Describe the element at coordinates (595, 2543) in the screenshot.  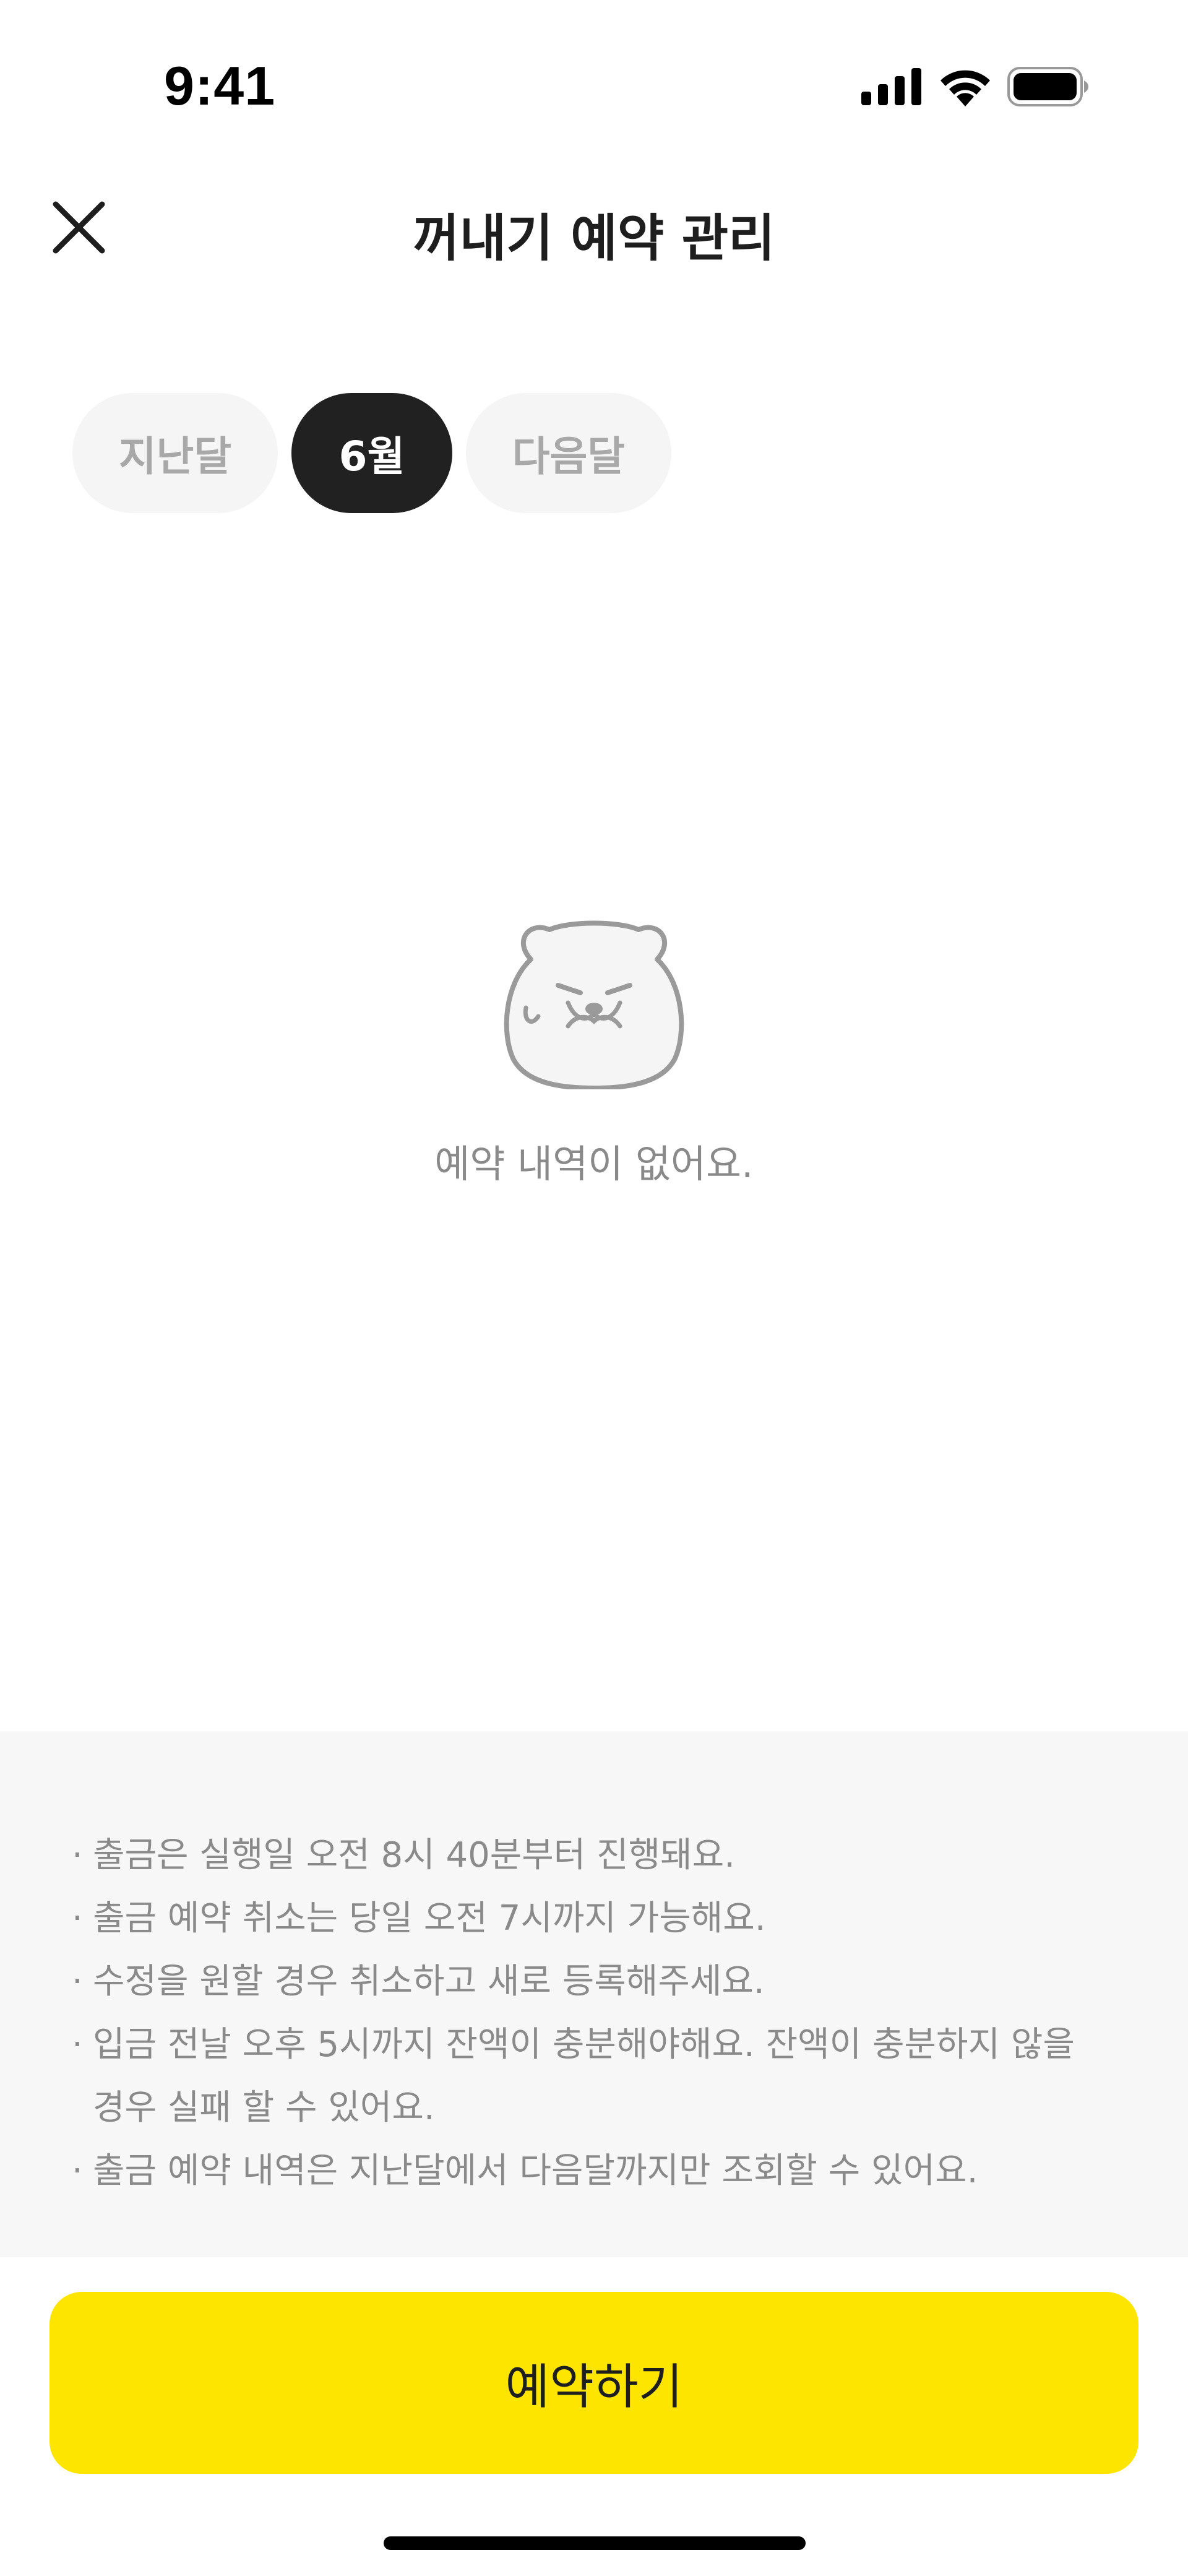
I see `home-indicator` at that location.